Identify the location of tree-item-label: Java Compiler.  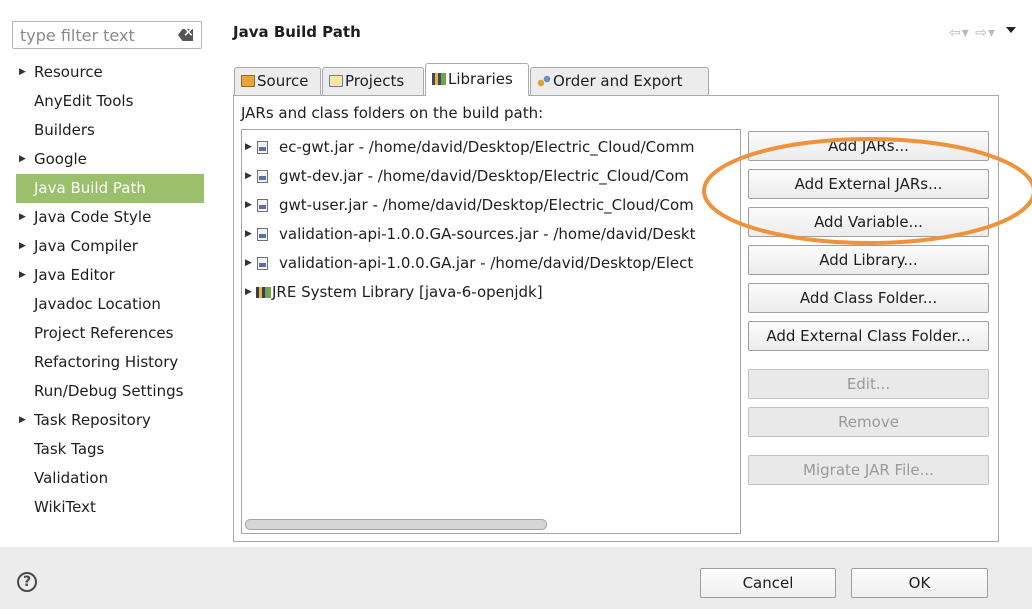
(86, 246).